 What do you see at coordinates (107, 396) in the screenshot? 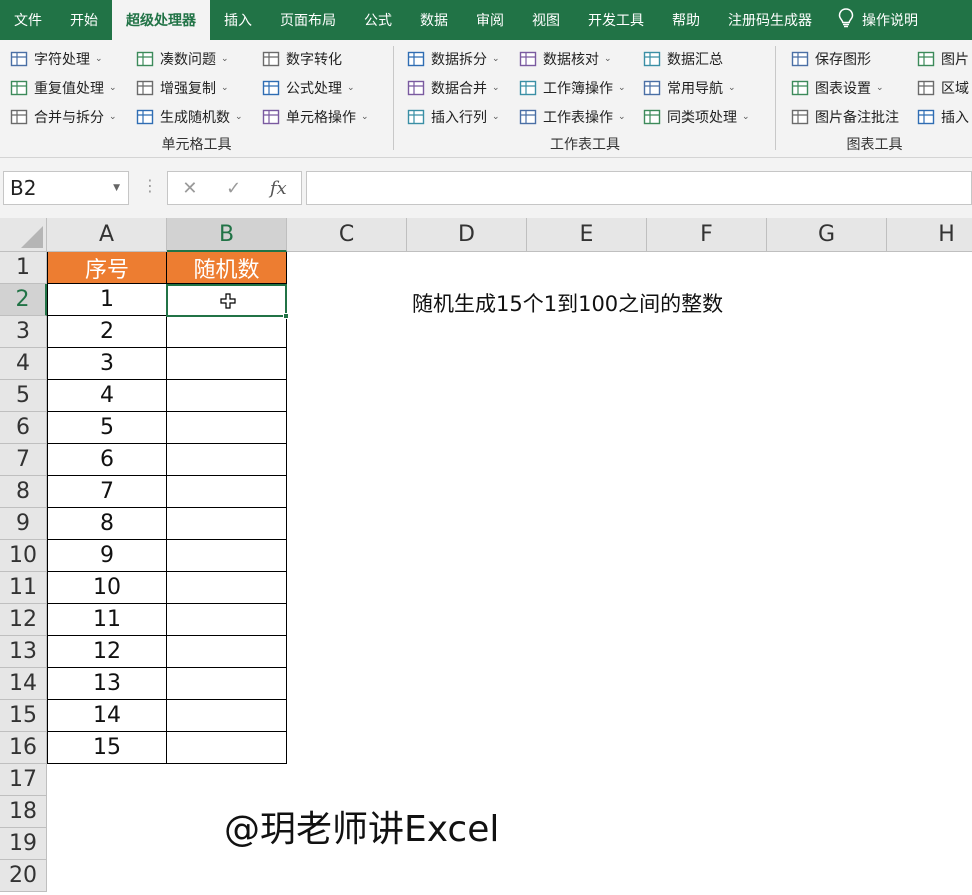
I see `serial-cell: 4` at bounding box center [107, 396].